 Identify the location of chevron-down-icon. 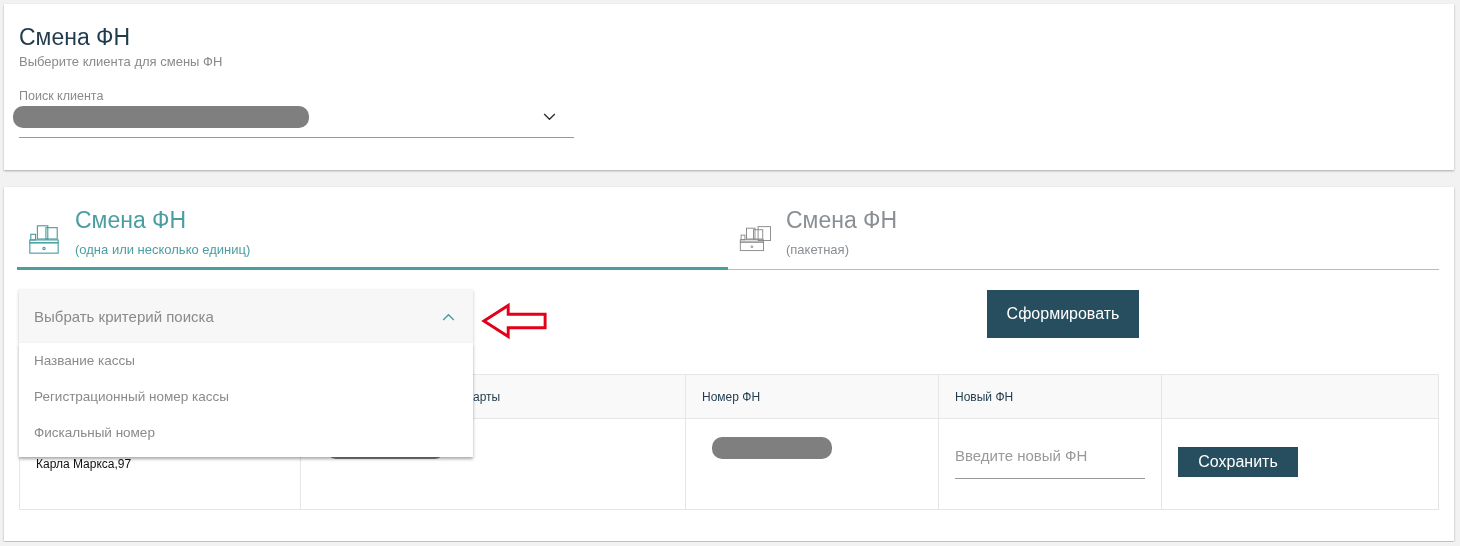
(549, 117).